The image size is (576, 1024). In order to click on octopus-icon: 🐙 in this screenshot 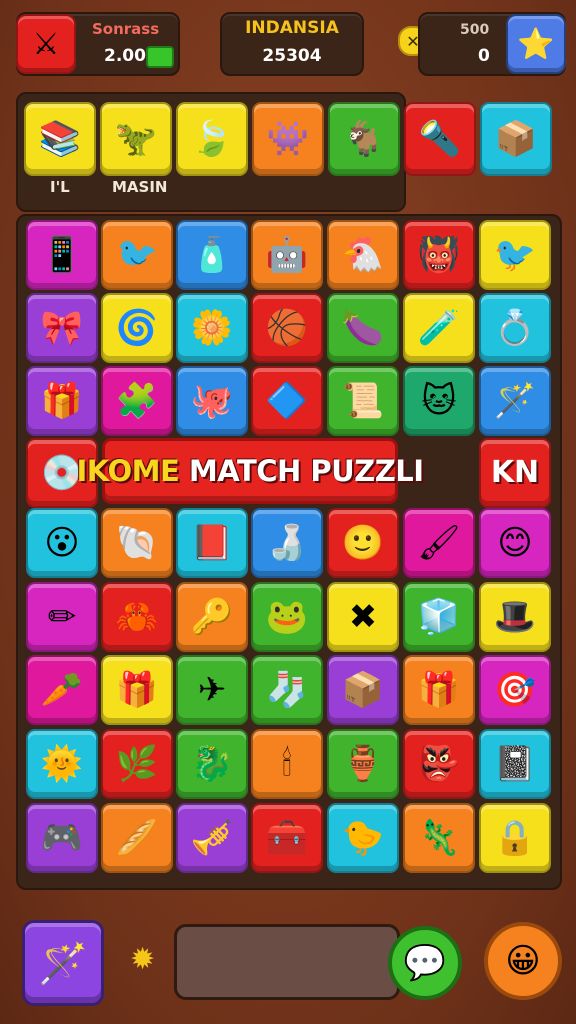, I will do `click(212, 401)`.